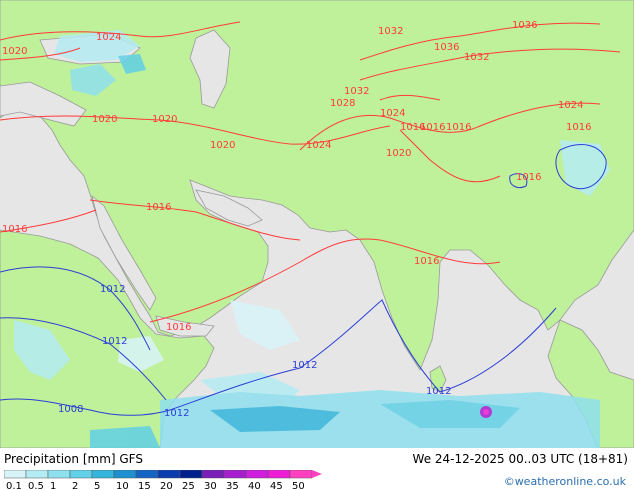 The height and width of the screenshot is (490, 634). What do you see at coordinates (232, 485) in the screenshot?
I see `colorbar-label: 35` at bounding box center [232, 485].